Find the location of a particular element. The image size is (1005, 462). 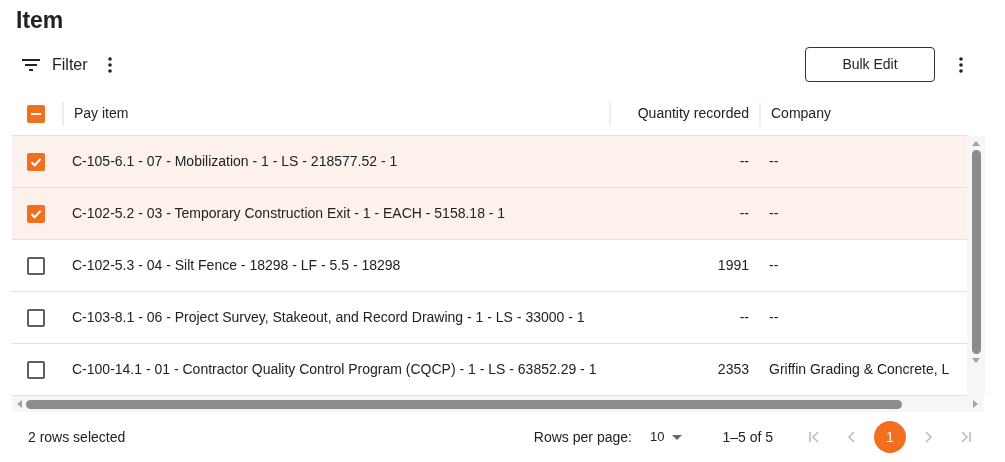

table-cell-text: Griffin Grading & Concrete, L is located at coordinates (859, 370).